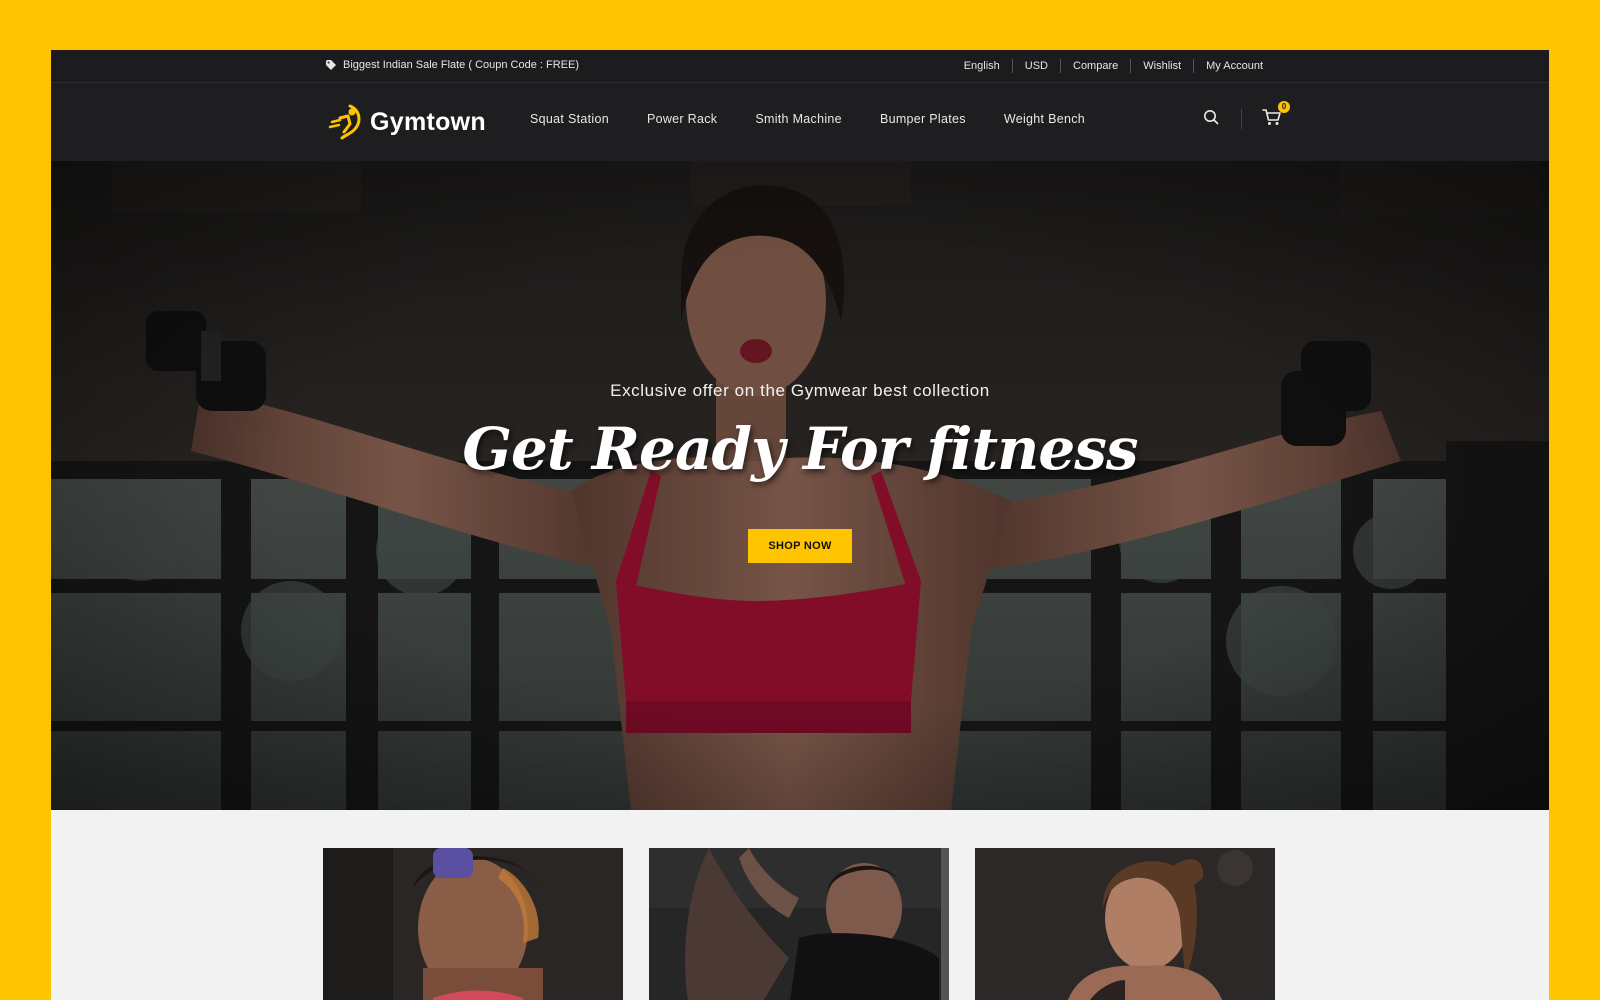 The width and height of the screenshot is (1600, 1000). I want to click on logo: Gymtown, so click(406, 122).